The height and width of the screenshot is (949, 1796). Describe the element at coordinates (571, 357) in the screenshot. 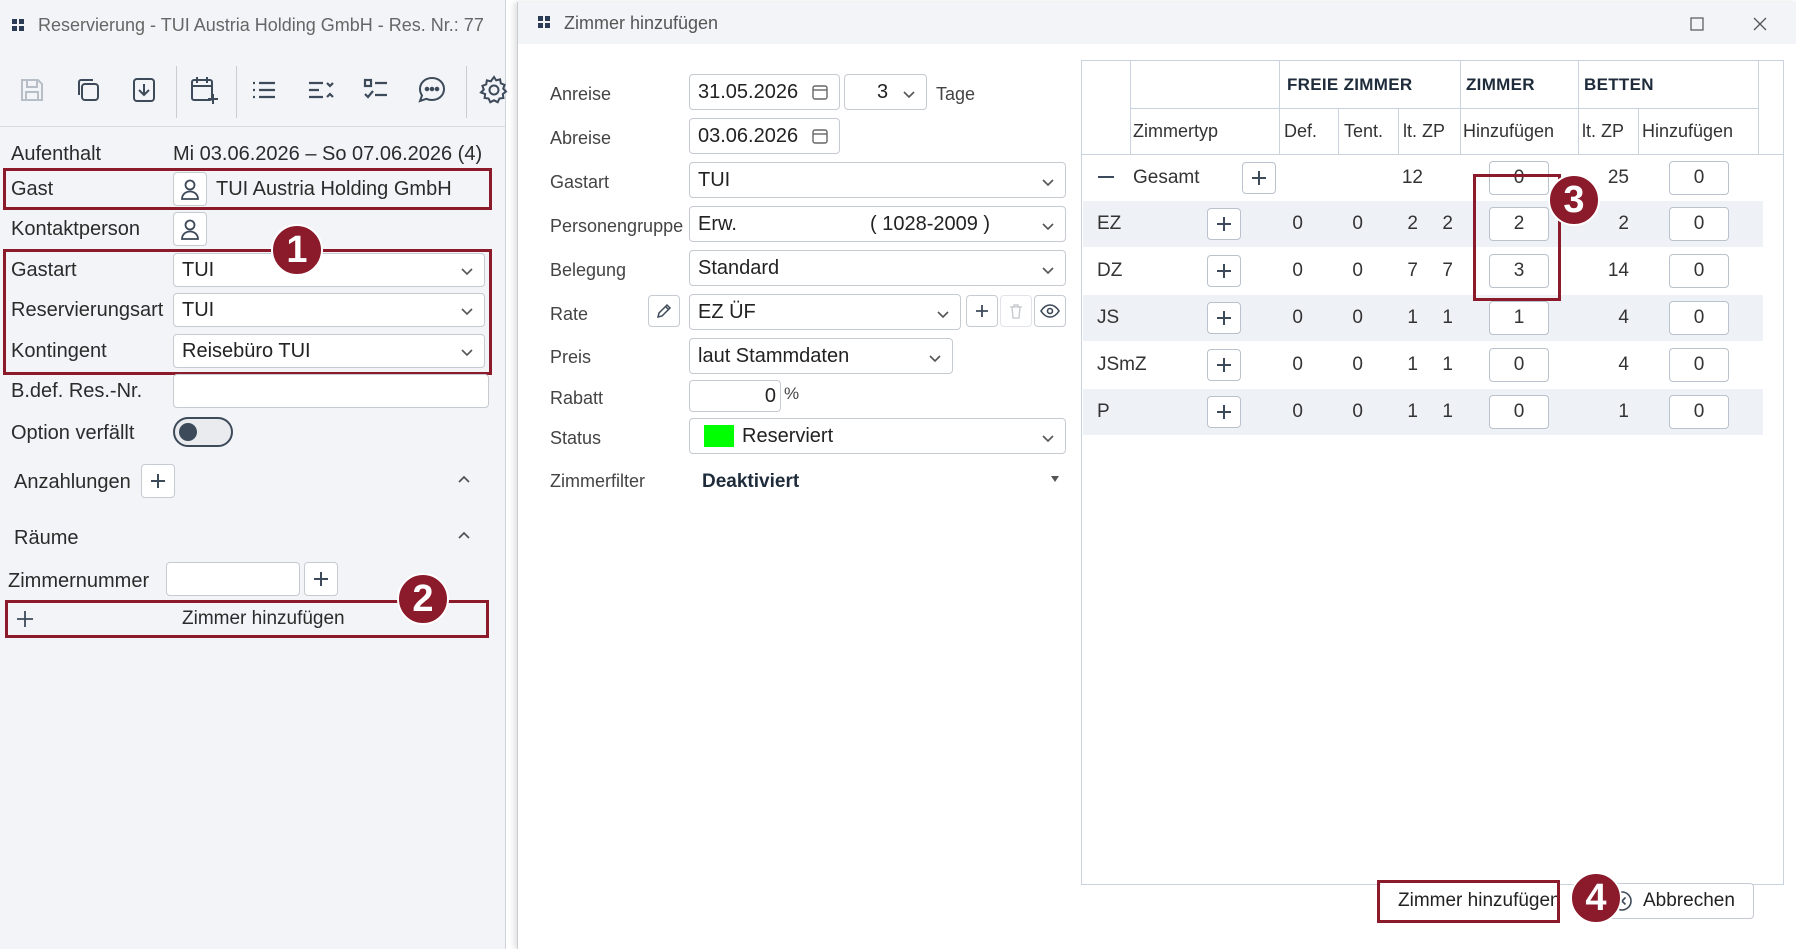

I see `preis-label: Preis` at that location.